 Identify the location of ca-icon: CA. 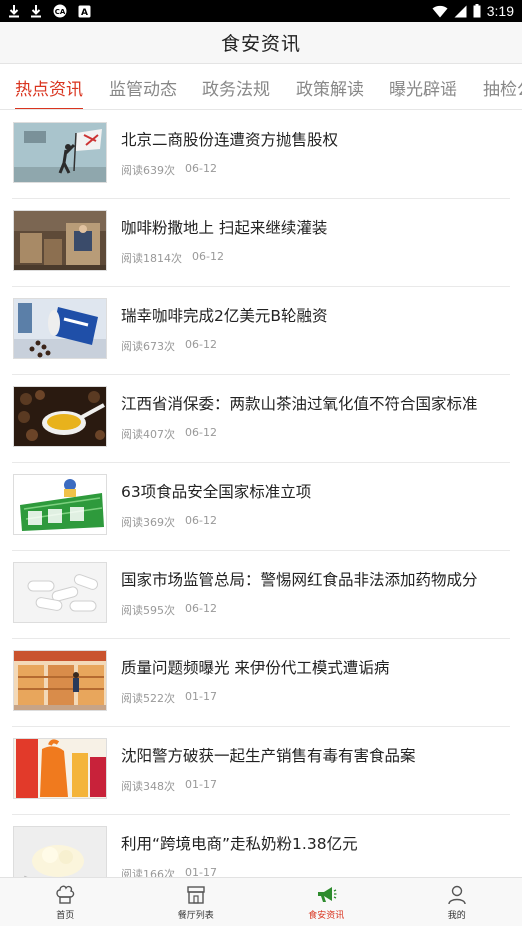
(60, 11).